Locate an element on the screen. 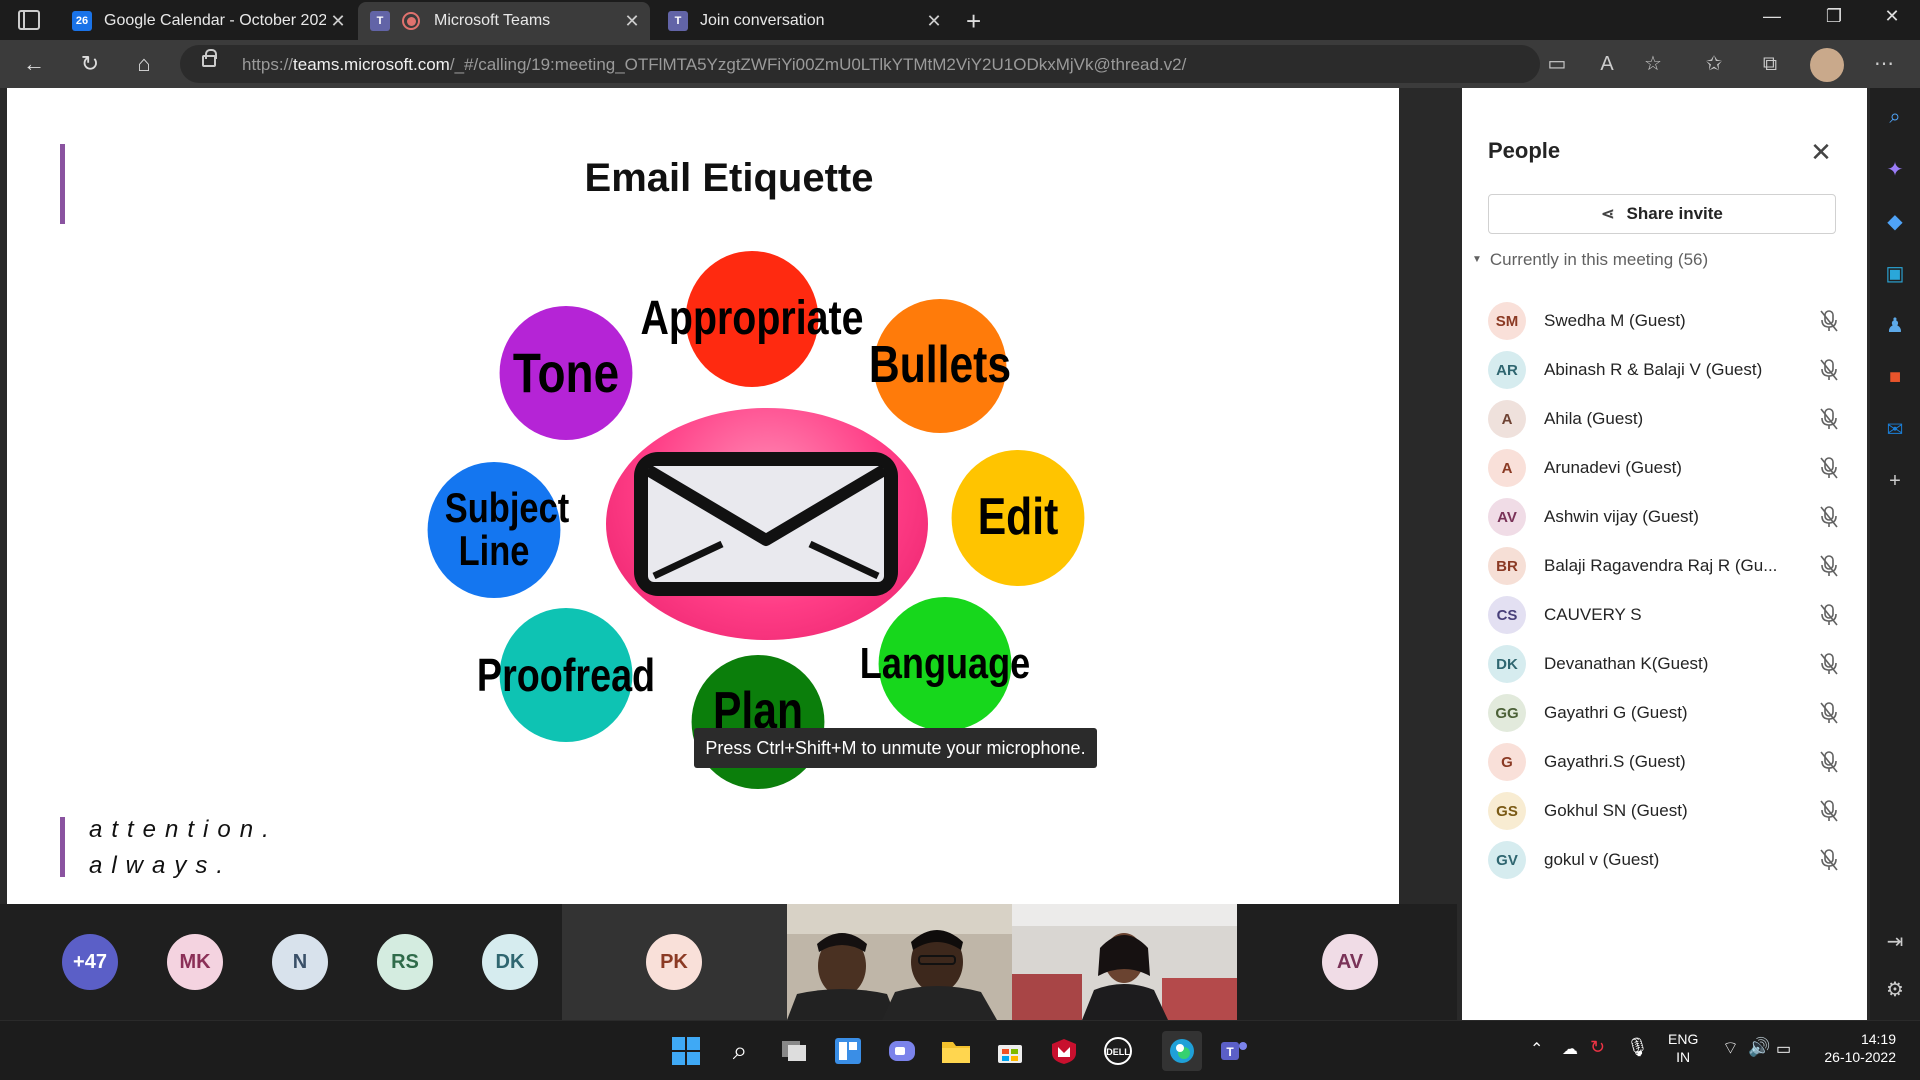  mcafee-icon is located at coordinates (1064, 1051).